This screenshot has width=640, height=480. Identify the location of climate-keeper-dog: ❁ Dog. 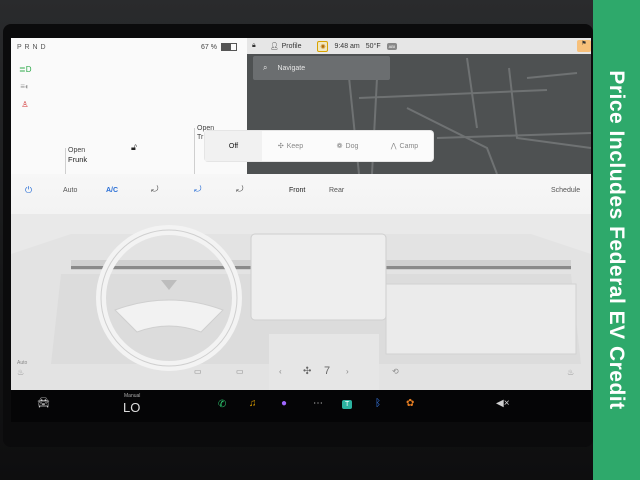
(347, 146).